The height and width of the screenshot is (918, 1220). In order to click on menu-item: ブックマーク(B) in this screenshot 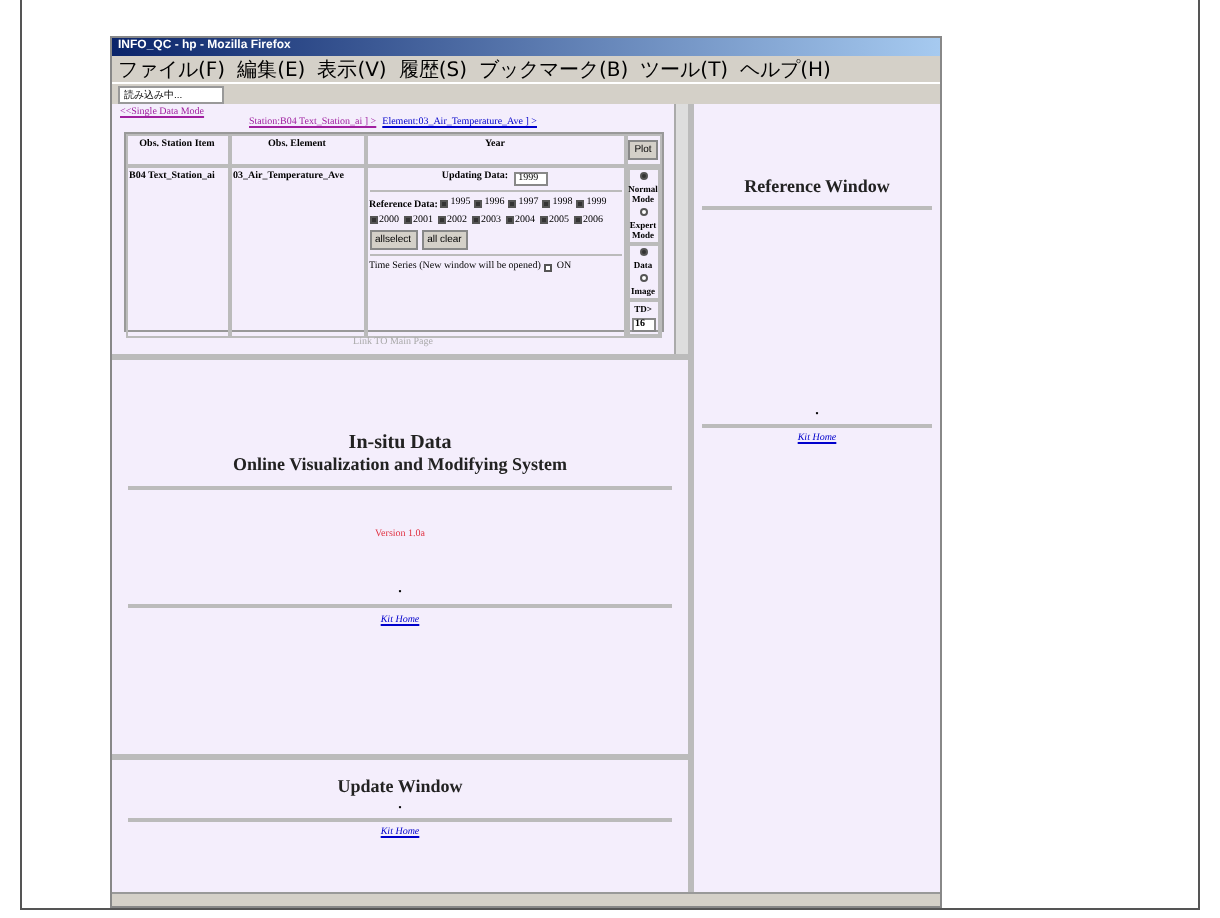, I will do `click(554, 69)`.